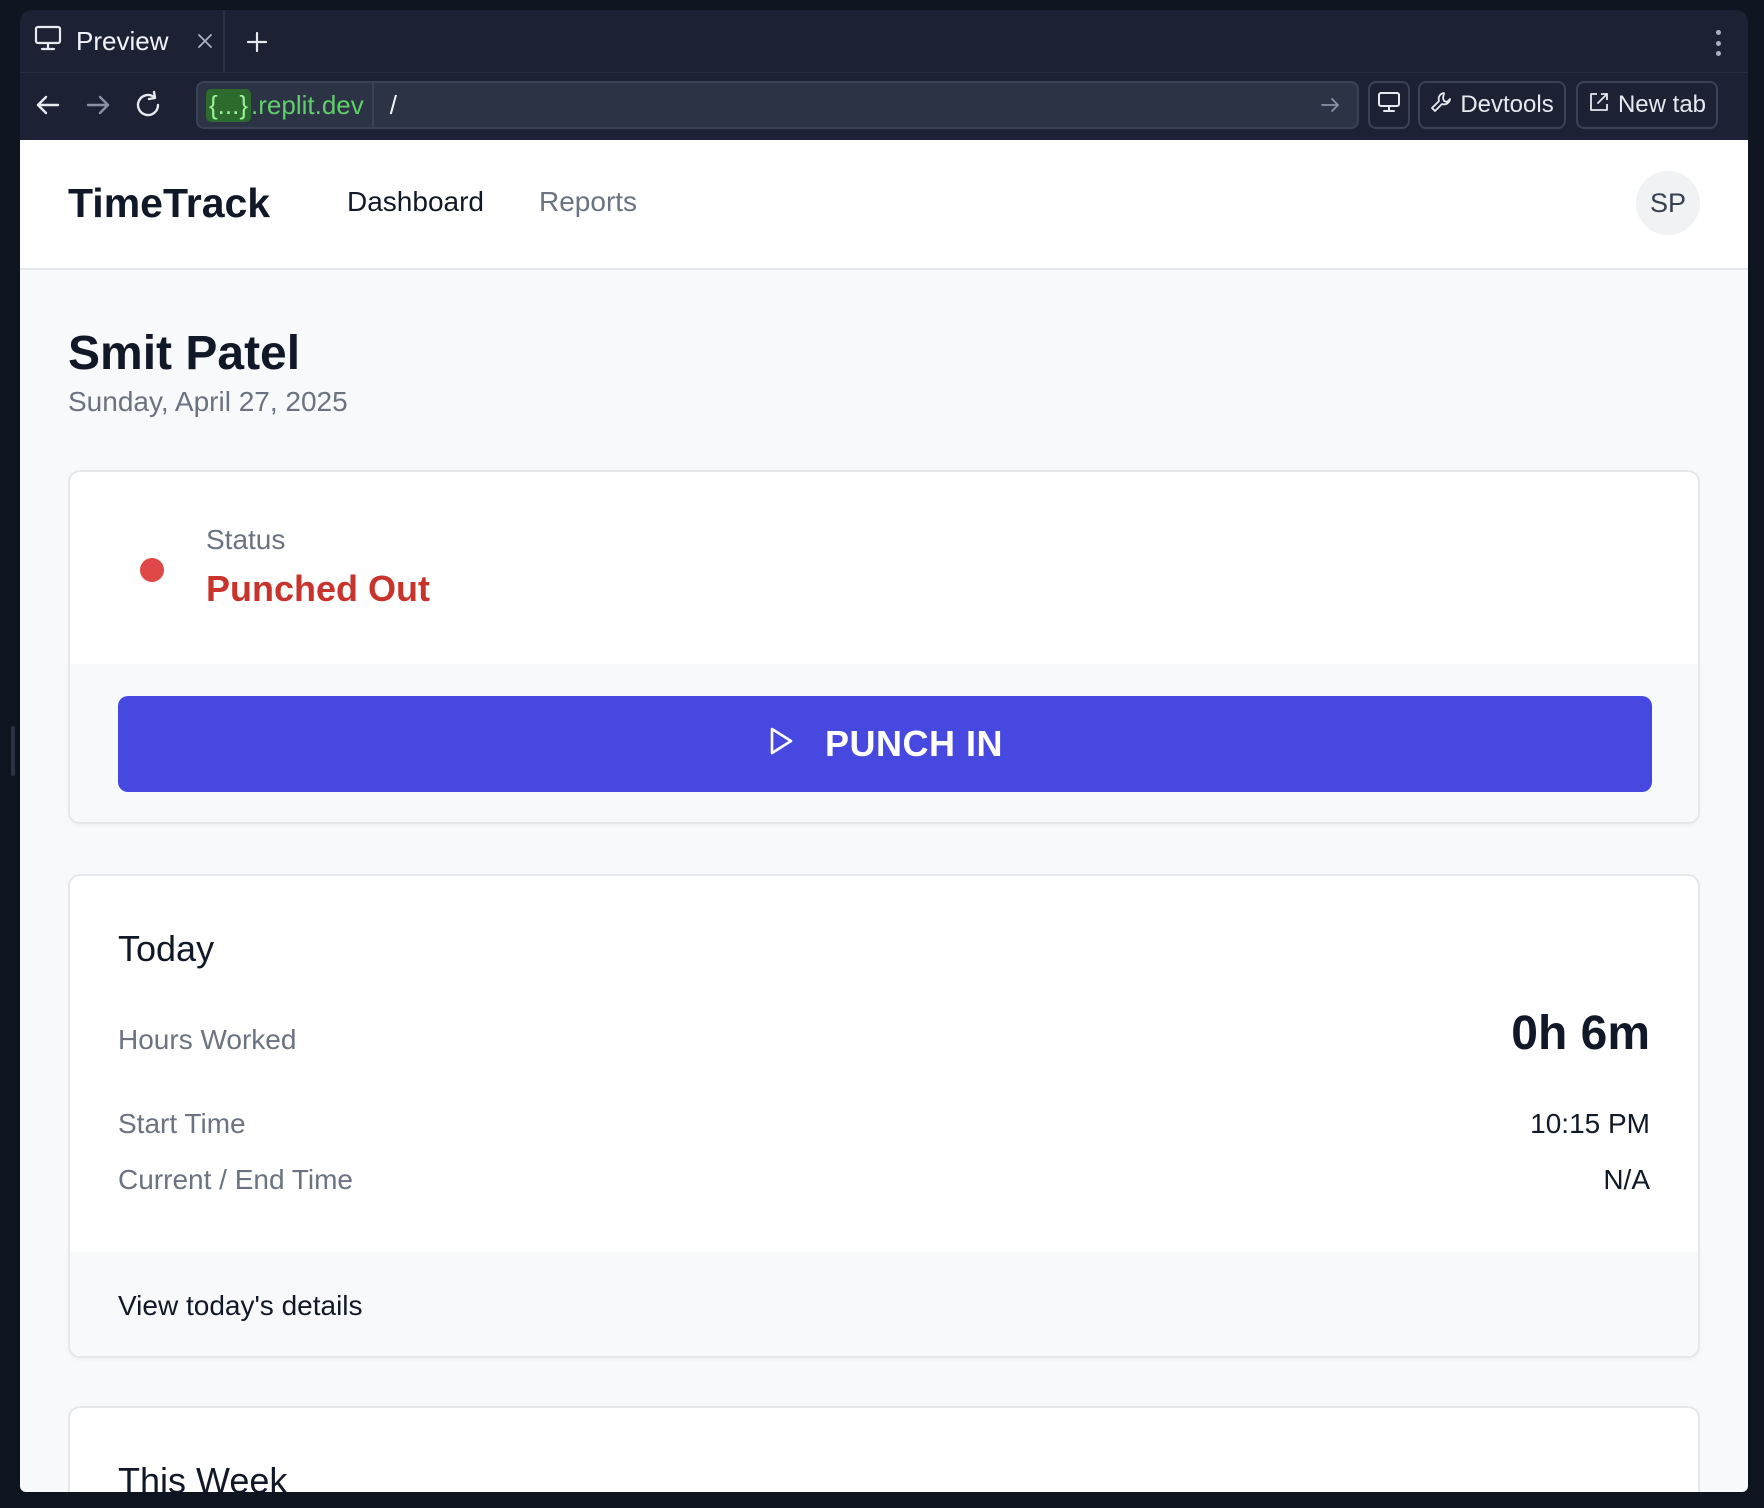 This screenshot has height=1508, width=1764. I want to click on this-week-title: This Week, so click(203, 1476).